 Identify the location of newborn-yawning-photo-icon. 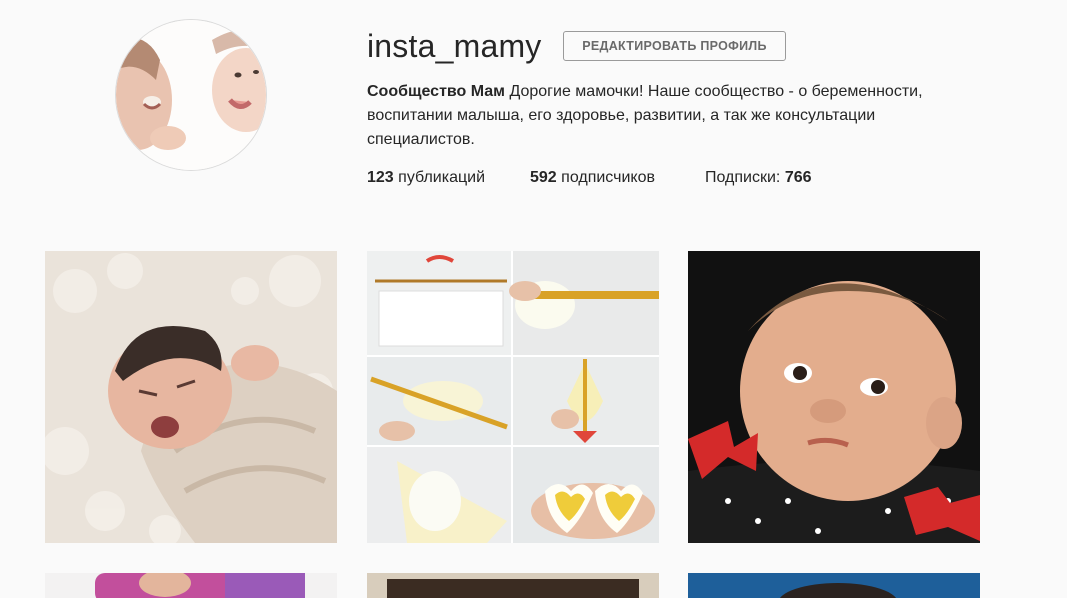
(191, 397).